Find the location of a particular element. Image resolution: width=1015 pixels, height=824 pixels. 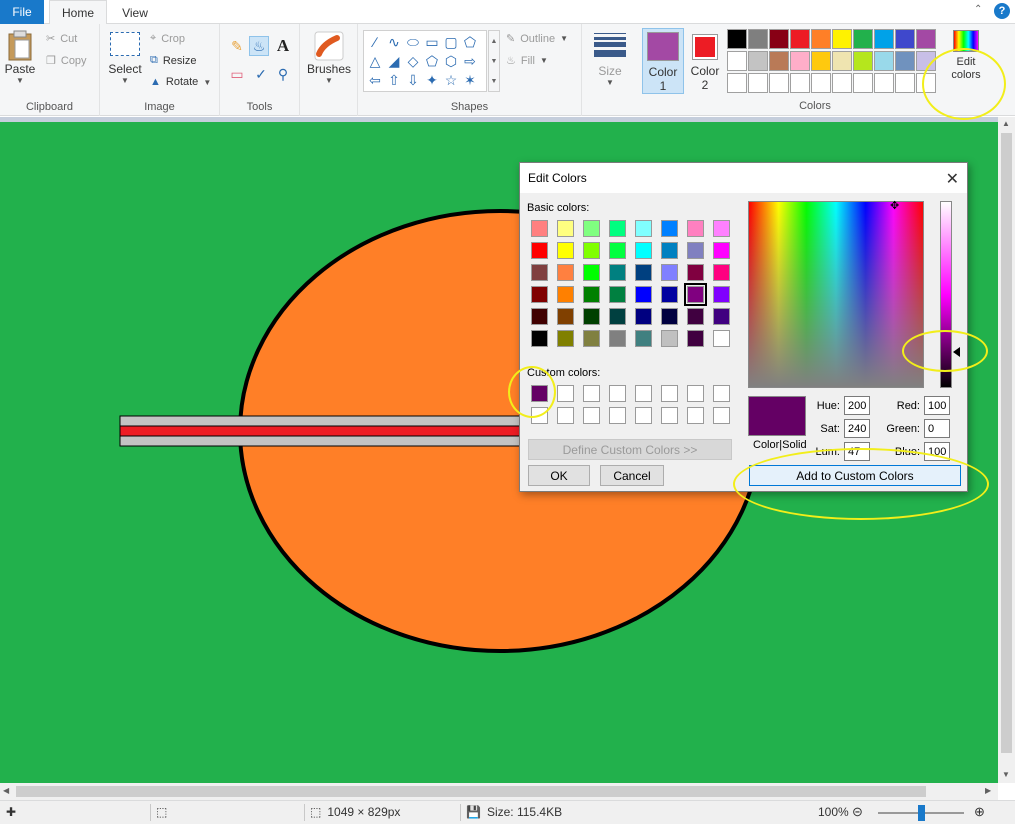

right-triangle-shape-icon: ◢ is located at coordinates (394, 61).